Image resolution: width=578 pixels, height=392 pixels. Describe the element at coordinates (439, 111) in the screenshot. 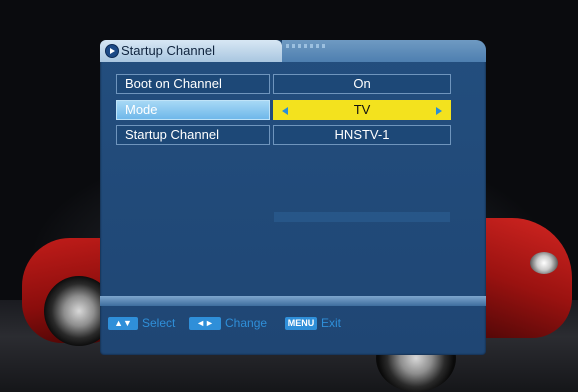

I see `arrow-right-icon` at that location.